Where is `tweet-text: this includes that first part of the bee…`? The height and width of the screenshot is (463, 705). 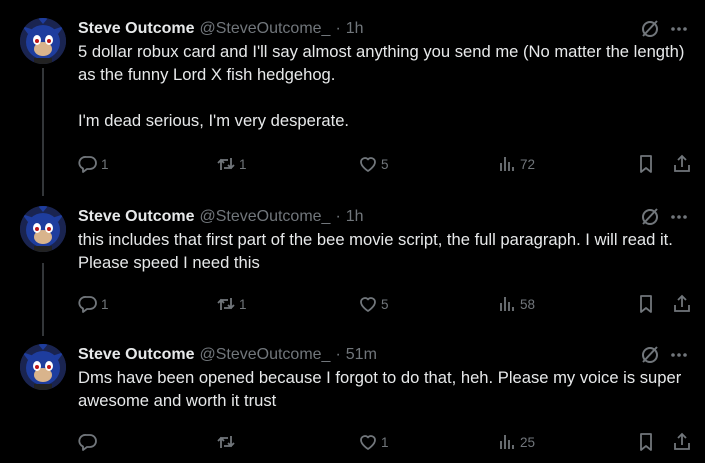 tweet-text: this includes that first part of the bee… is located at coordinates (384, 251).